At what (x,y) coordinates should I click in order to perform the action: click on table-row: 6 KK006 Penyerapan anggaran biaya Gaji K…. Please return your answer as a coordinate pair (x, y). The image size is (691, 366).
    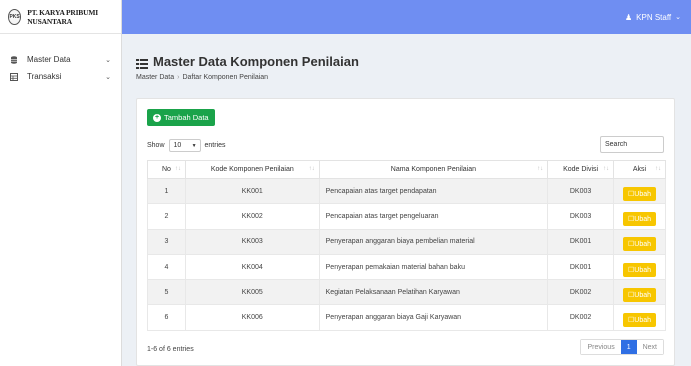
    Looking at the image, I should click on (406, 317).